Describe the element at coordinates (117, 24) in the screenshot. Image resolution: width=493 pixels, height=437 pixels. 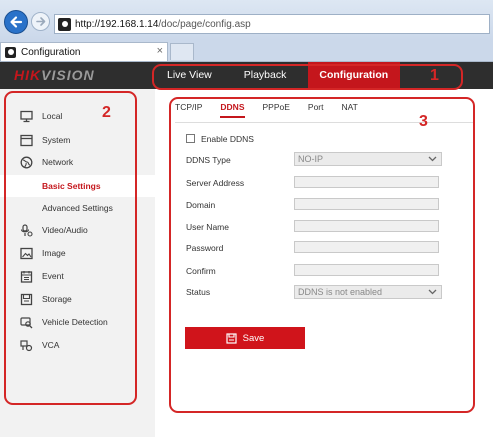
I see `url-host: http://192.168.1.14` at that location.